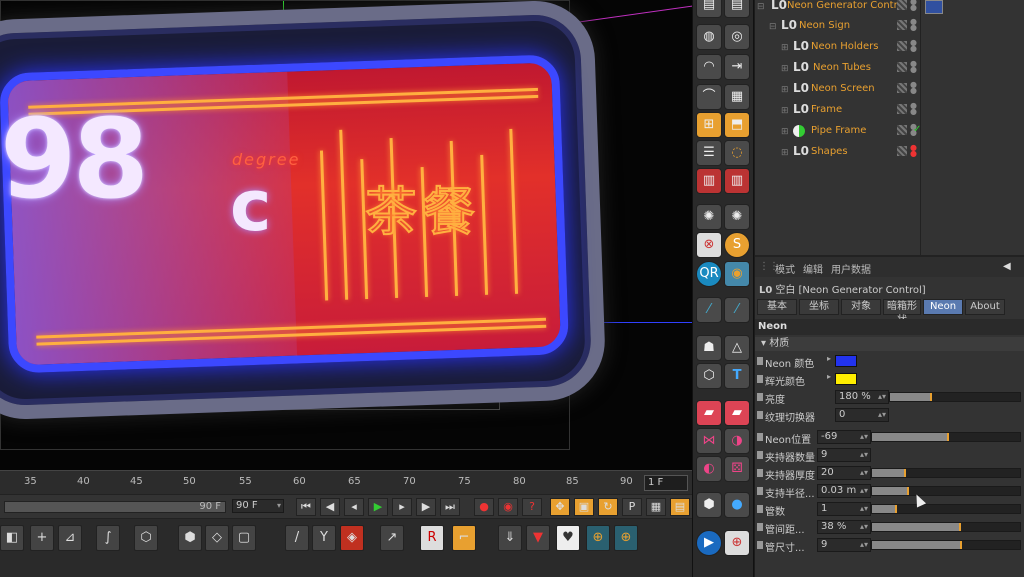 Image resolution: width=1024 pixels, height=577 pixels. I want to click on prev-key-button: ◀, so click(330, 507).